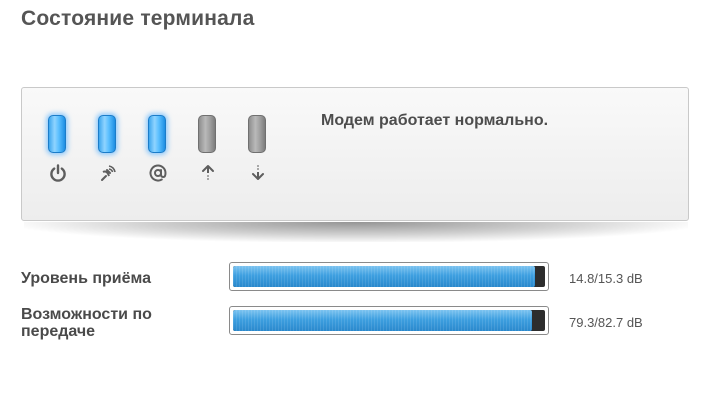 The image size is (717, 410). I want to click on transmit-capability-track, so click(389, 320).